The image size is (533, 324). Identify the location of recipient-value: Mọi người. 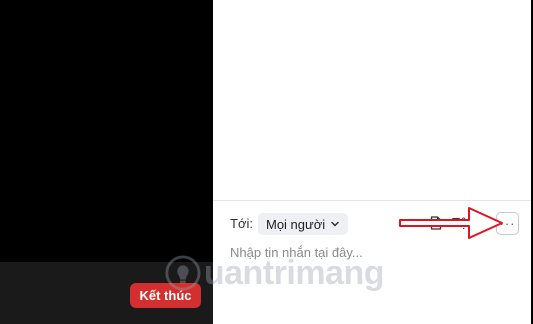
(296, 224).